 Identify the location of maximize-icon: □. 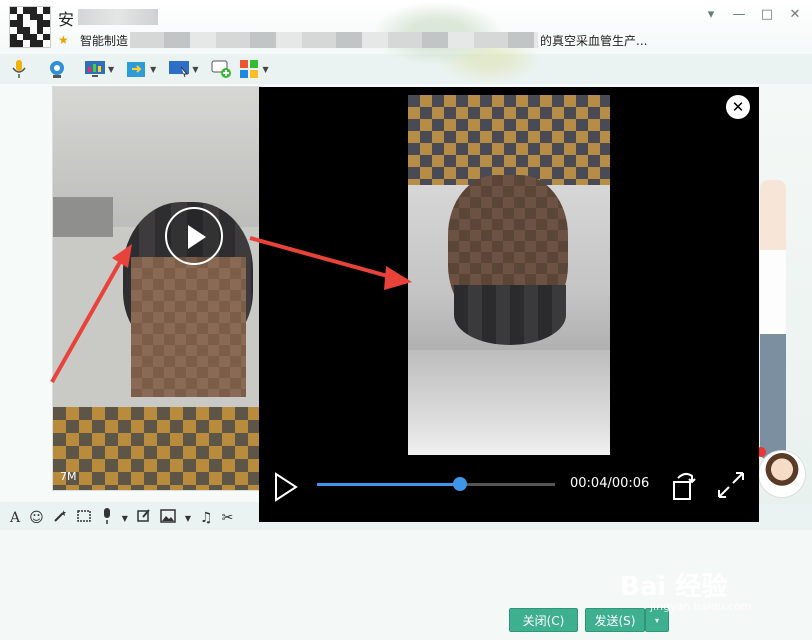
(767, 15).